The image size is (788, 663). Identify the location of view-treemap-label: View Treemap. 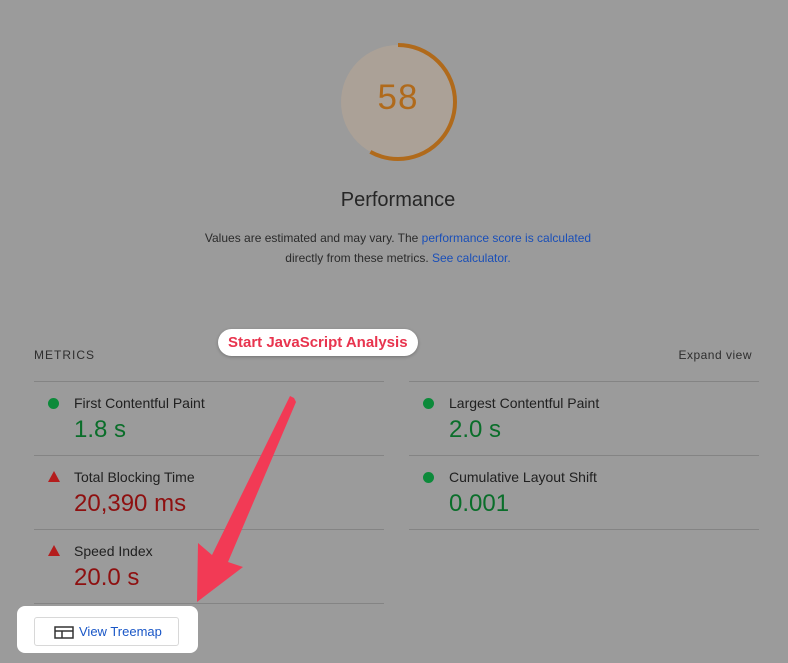
(120, 631).